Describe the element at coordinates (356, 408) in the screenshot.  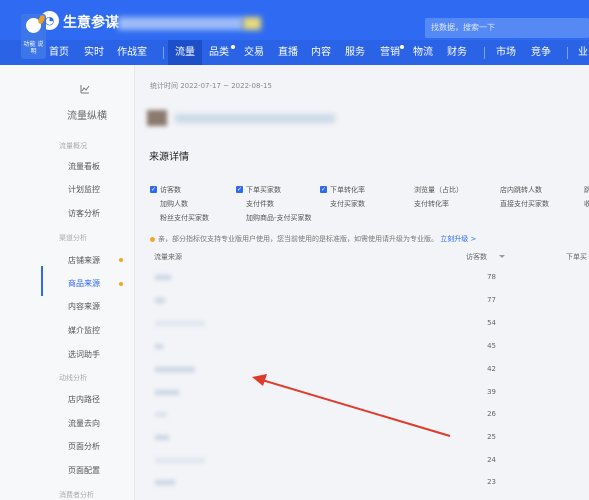
I see `arrow-shaft` at that location.